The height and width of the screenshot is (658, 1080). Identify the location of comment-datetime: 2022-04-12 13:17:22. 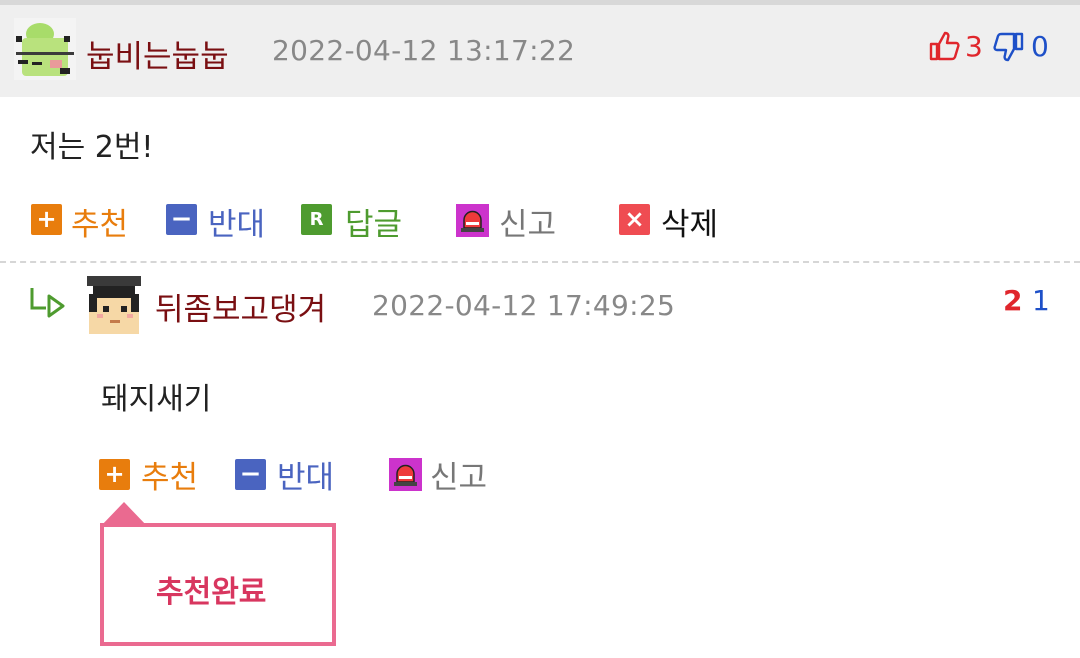
(424, 50).